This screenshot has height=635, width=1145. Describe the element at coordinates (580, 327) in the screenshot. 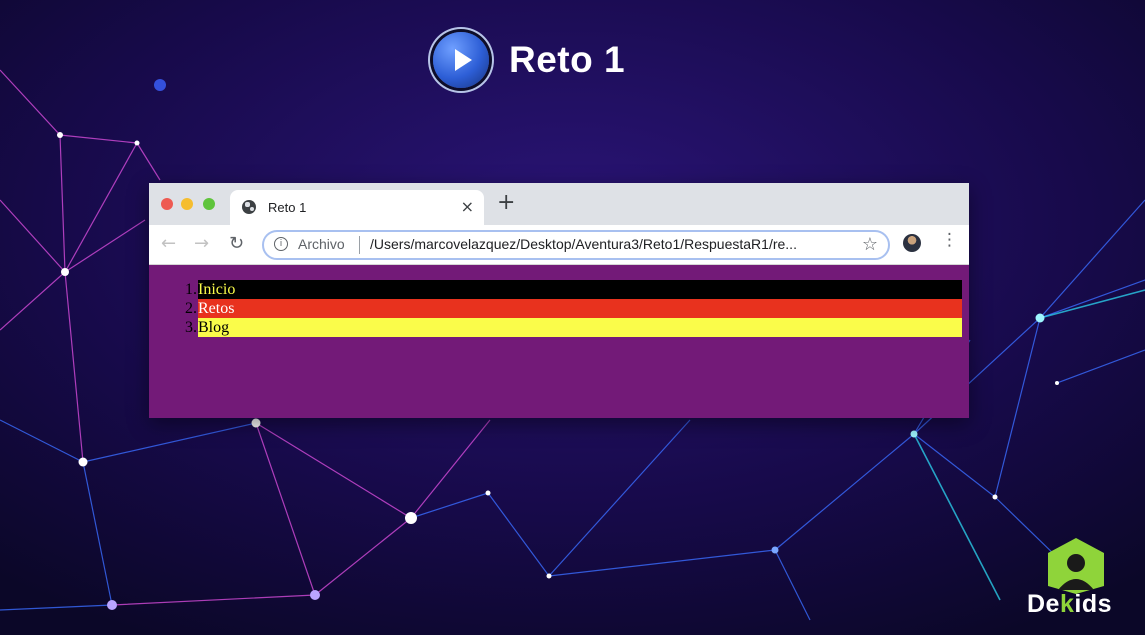

I see `list-item-blog: Blog` at that location.